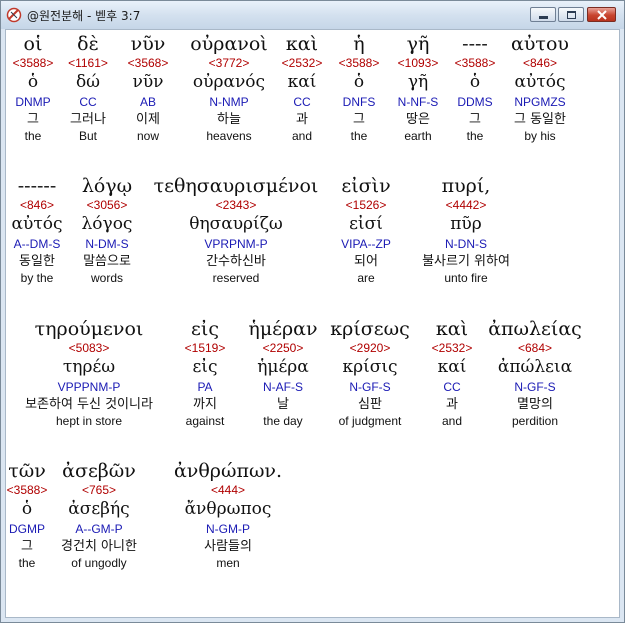 This screenshot has height=623, width=625. I want to click on greek-word: νῦν, so click(148, 44).